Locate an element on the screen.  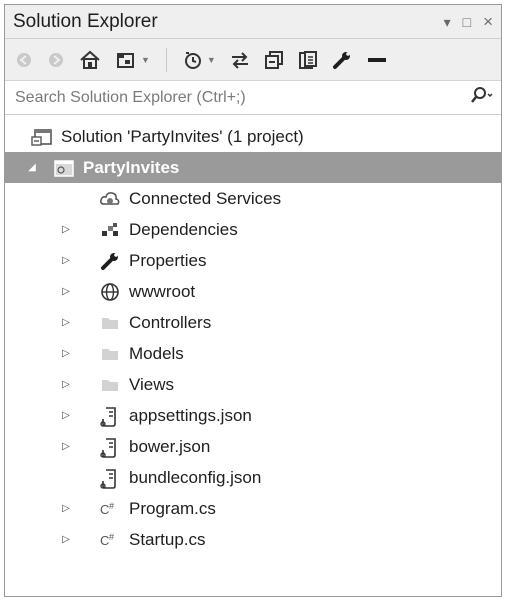
sync-with-active-document-button is located at coordinates (240, 60).